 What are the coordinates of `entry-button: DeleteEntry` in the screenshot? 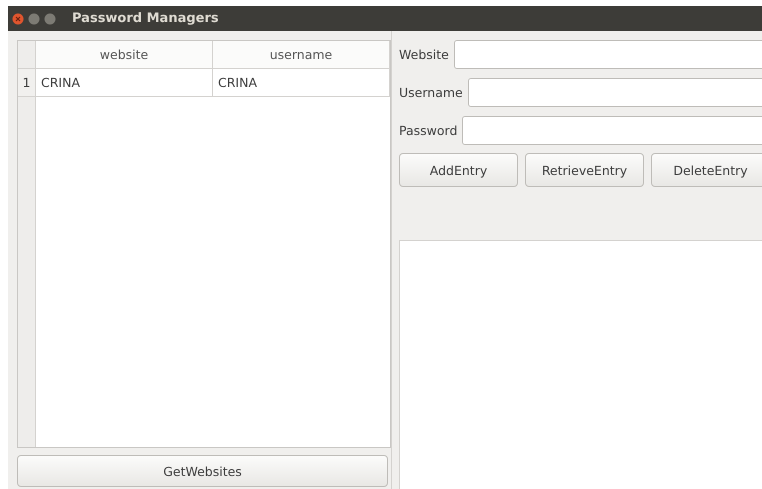 It's located at (706, 170).